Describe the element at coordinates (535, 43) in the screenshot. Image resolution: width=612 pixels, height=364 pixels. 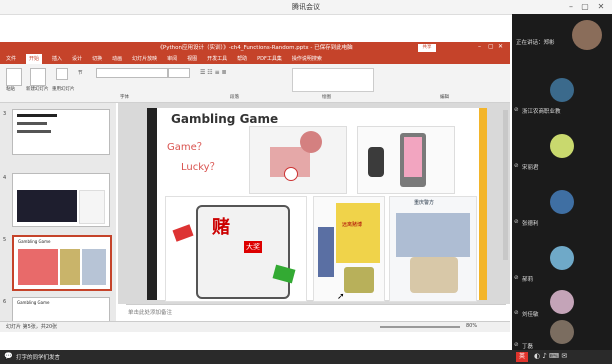
I see `participant-name: 正在讲话：郑彬` at that location.